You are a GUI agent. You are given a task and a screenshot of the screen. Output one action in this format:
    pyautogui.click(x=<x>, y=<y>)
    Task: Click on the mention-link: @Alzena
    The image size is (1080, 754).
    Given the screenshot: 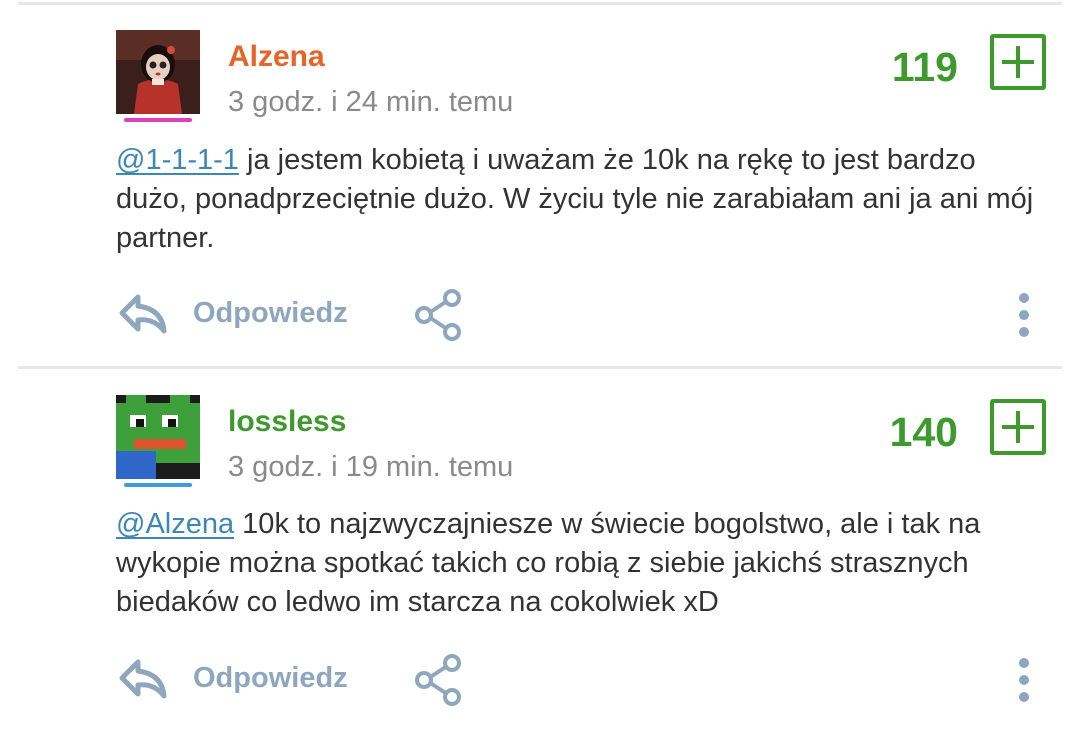 What is the action you would take?
    pyautogui.click(x=175, y=524)
    